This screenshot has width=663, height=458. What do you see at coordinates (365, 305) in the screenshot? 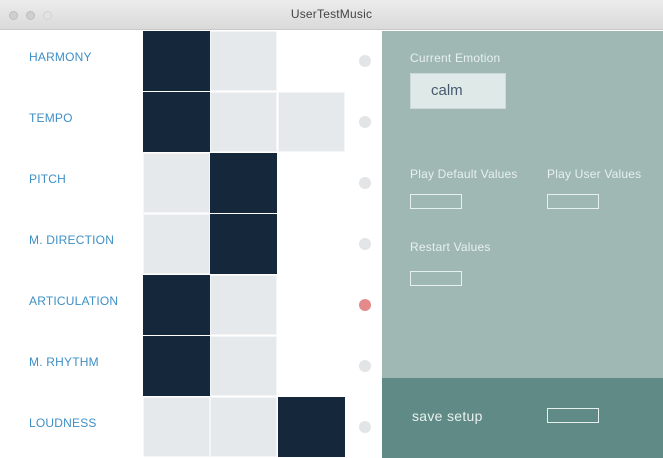
I see `row-indicator-active` at bounding box center [365, 305].